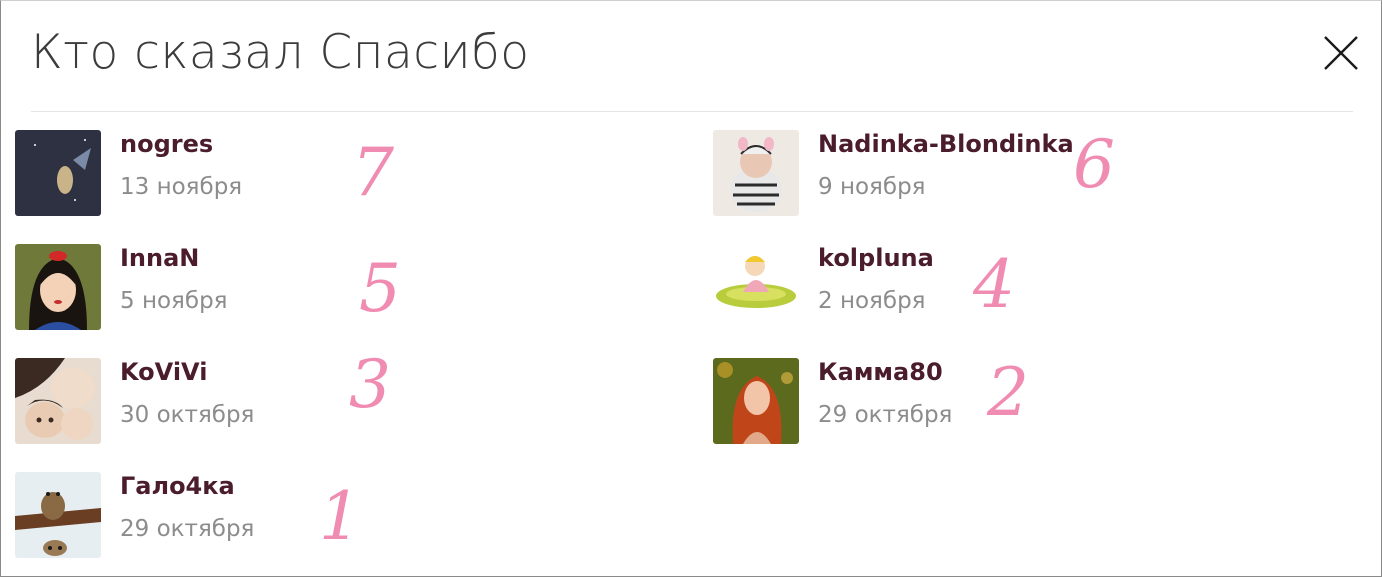 This screenshot has width=1382, height=577. What do you see at coordinates (163, 372) in the screenshot?
I see `user-name: KoViVi` at bounding box center [163, 372].